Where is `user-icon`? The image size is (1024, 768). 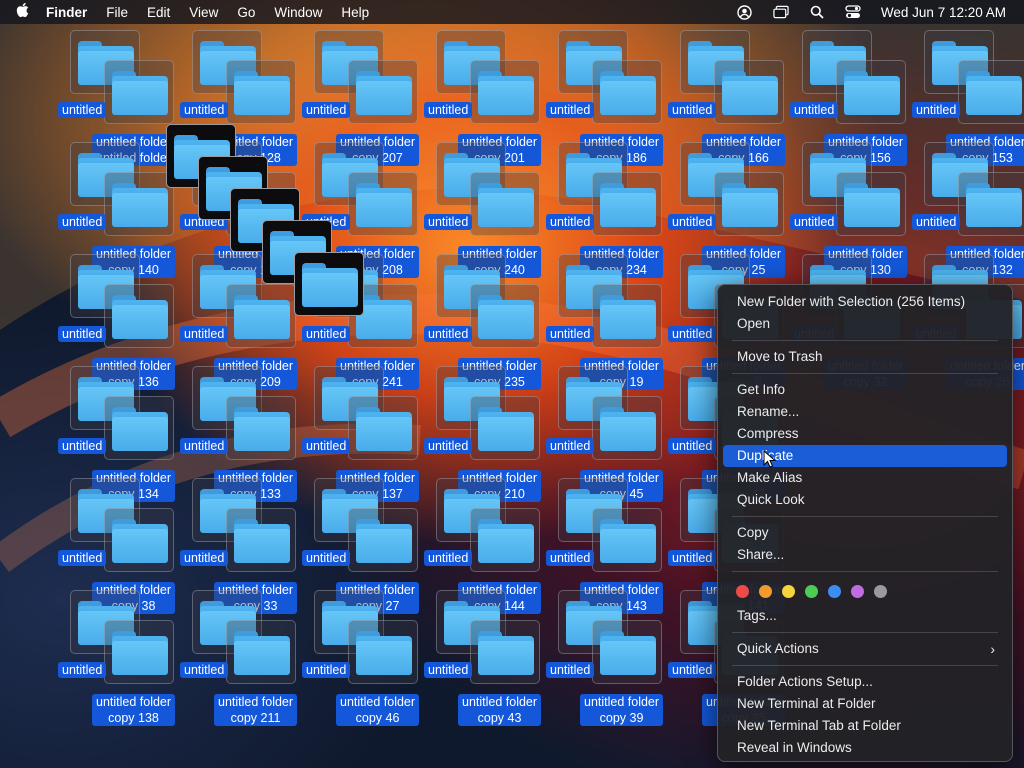 user-icon is located at coordinates (745, 12).